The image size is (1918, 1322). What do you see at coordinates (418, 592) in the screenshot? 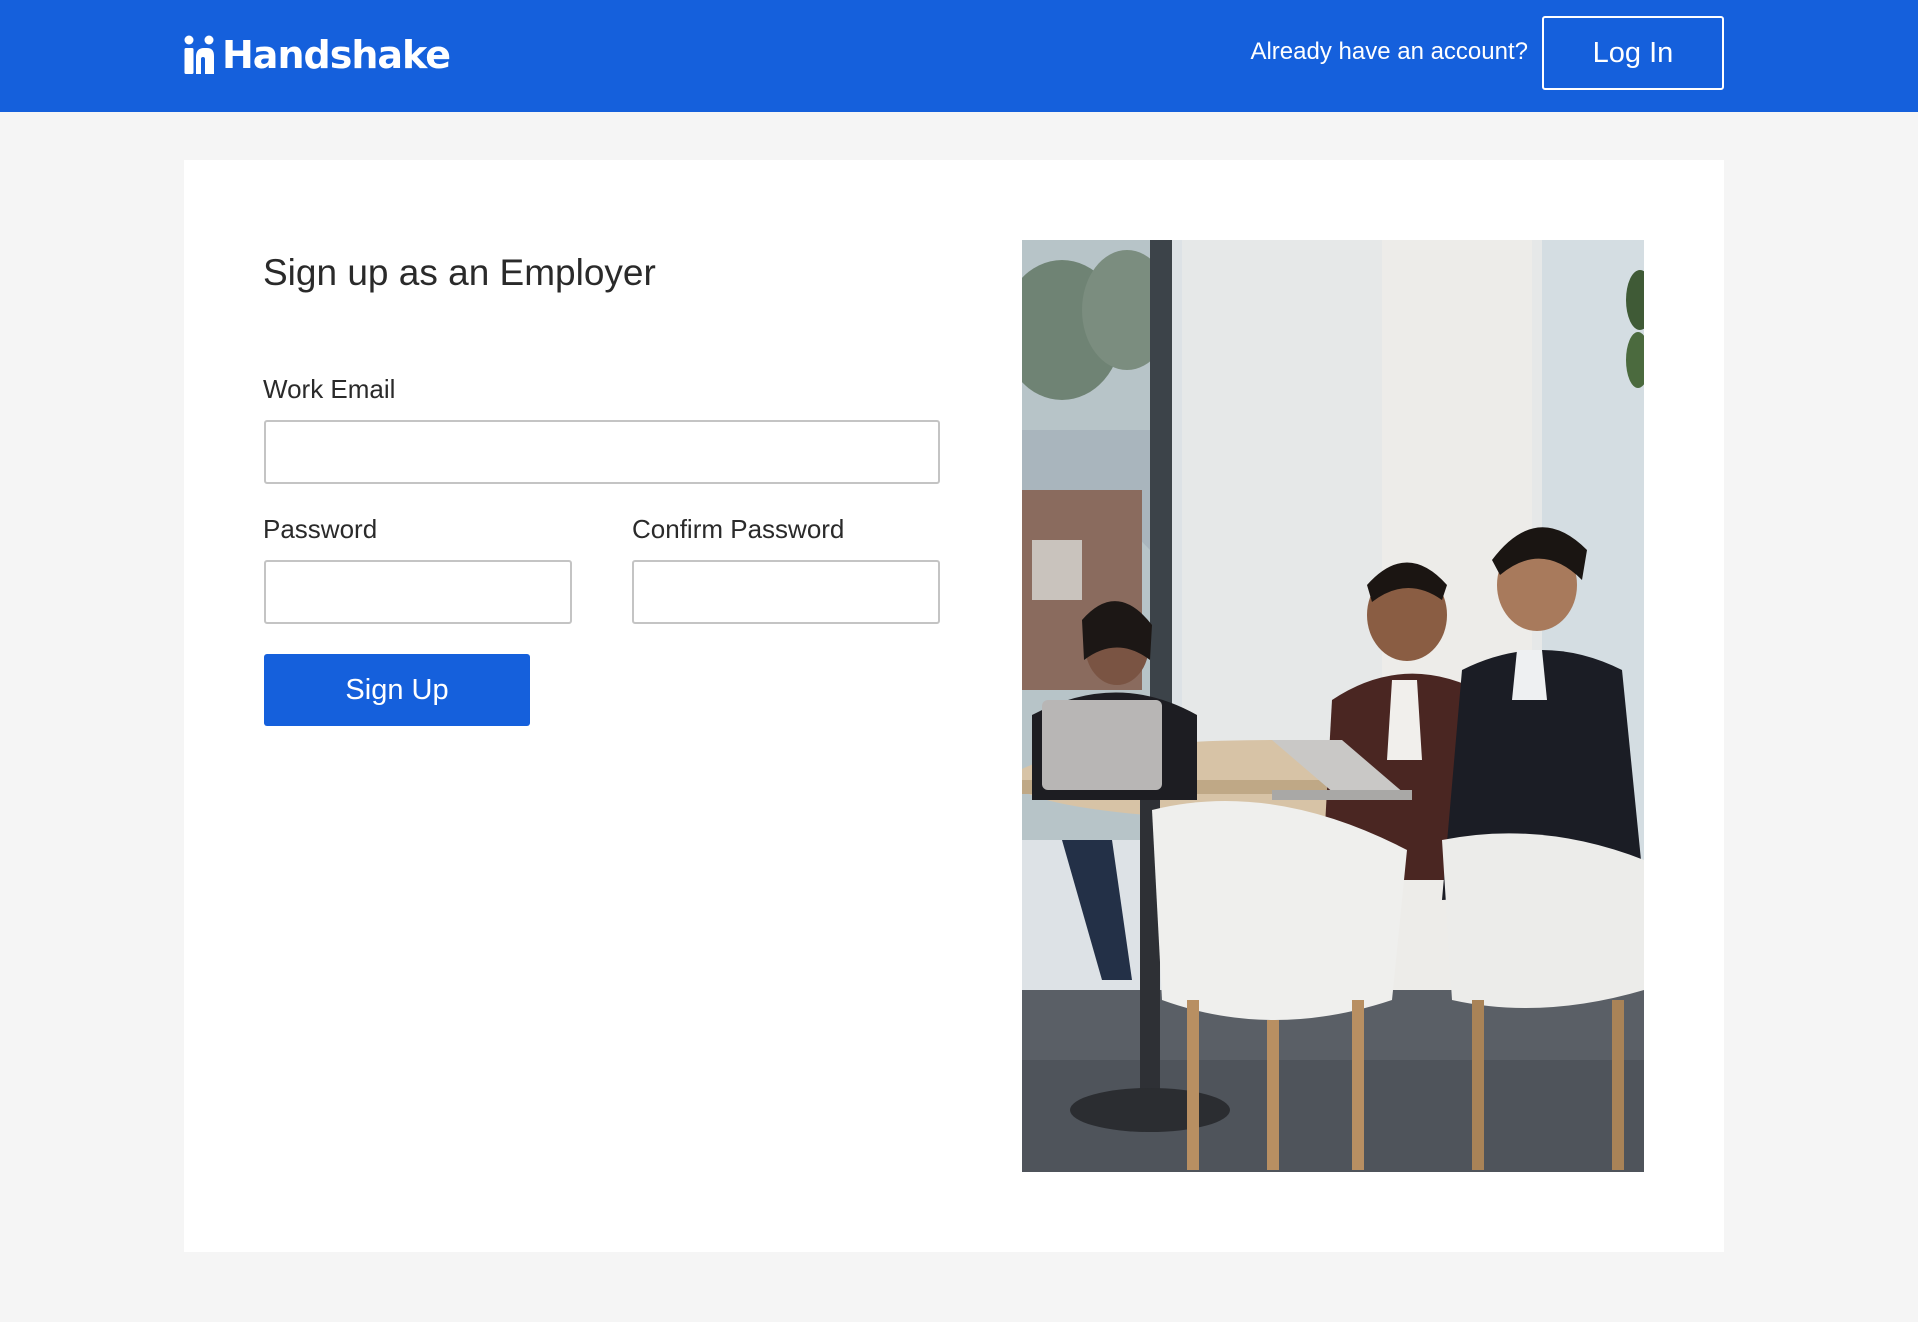
I see `password-input` at bounding box center [418, 592].